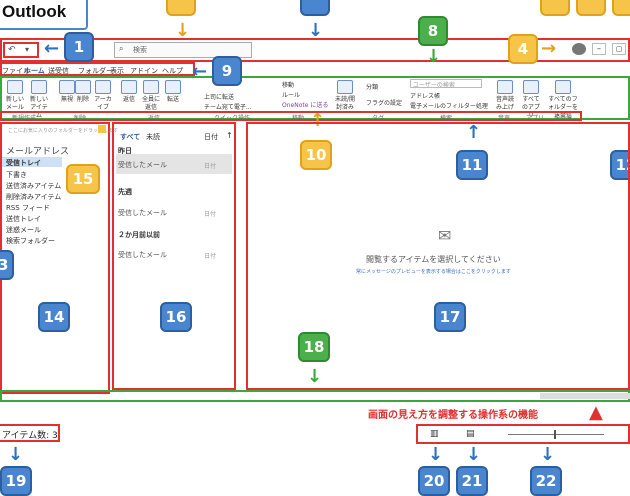  I want to click on arrow-8: ↓, so click(434, 56).